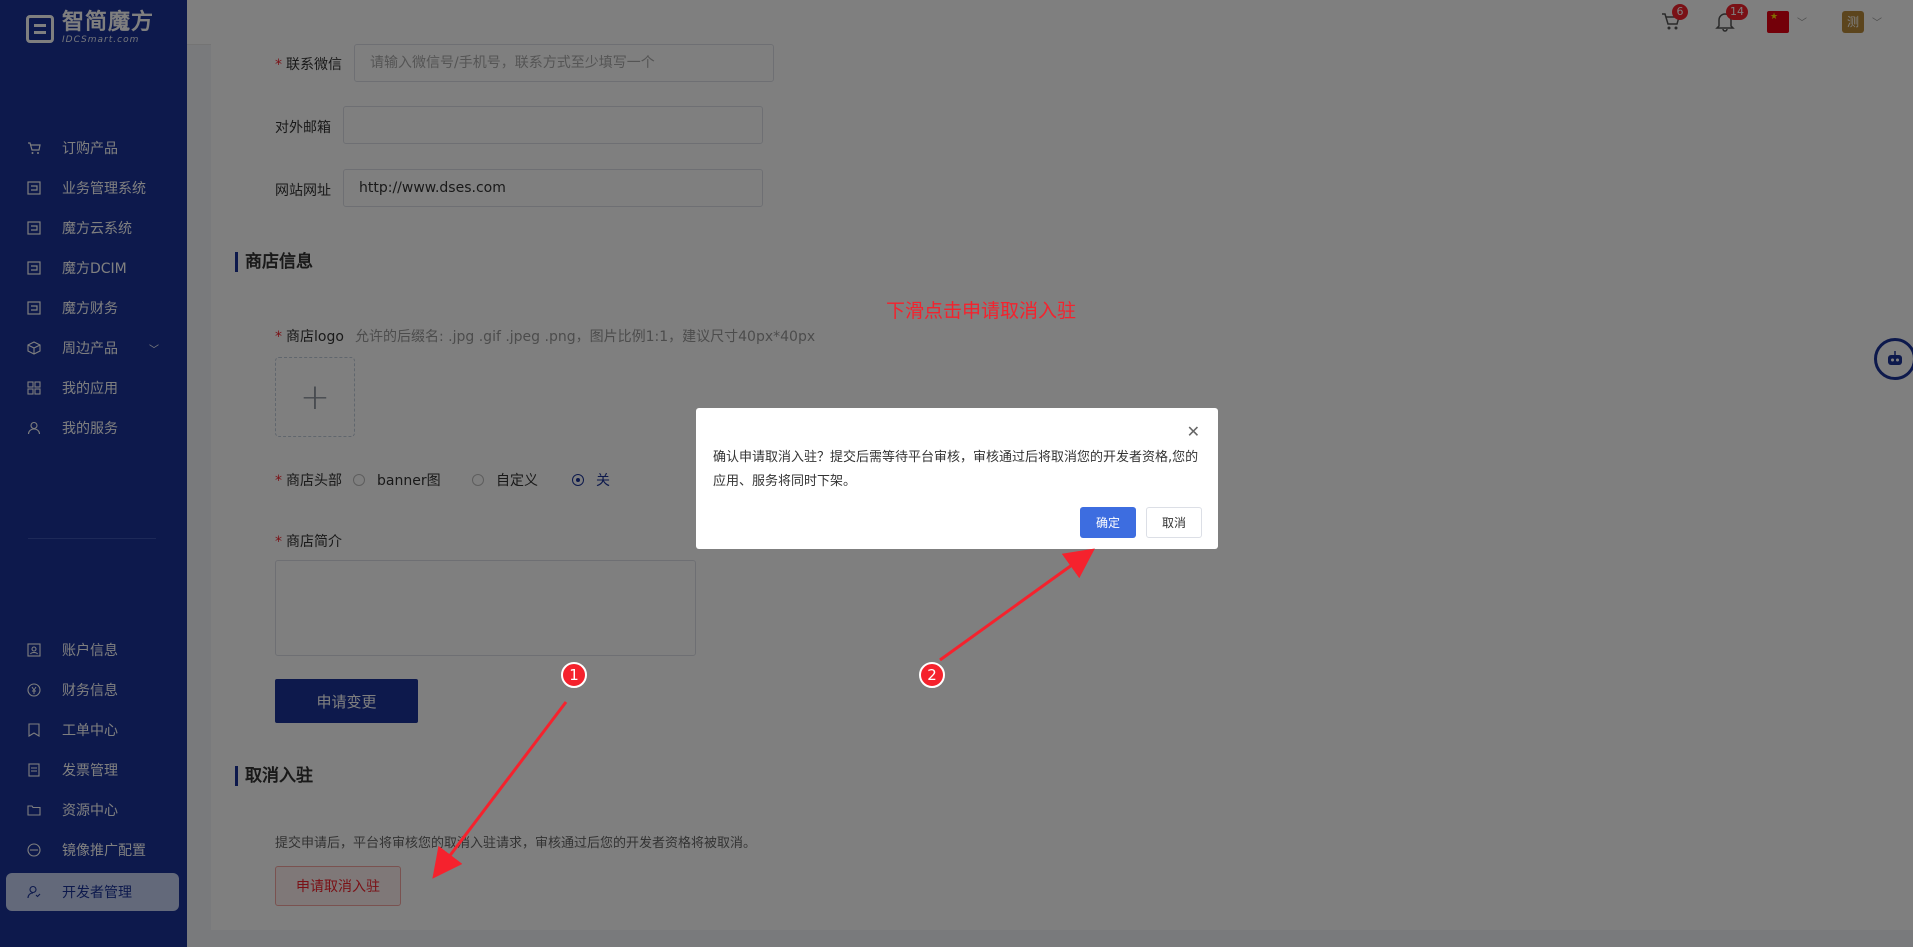 The width and height of the screenshot is (1913, 947). What do you see at coordinates (1193, 431) in the screenshot?
I see `close-icon: ✕` at bounding box center [1193, 431].